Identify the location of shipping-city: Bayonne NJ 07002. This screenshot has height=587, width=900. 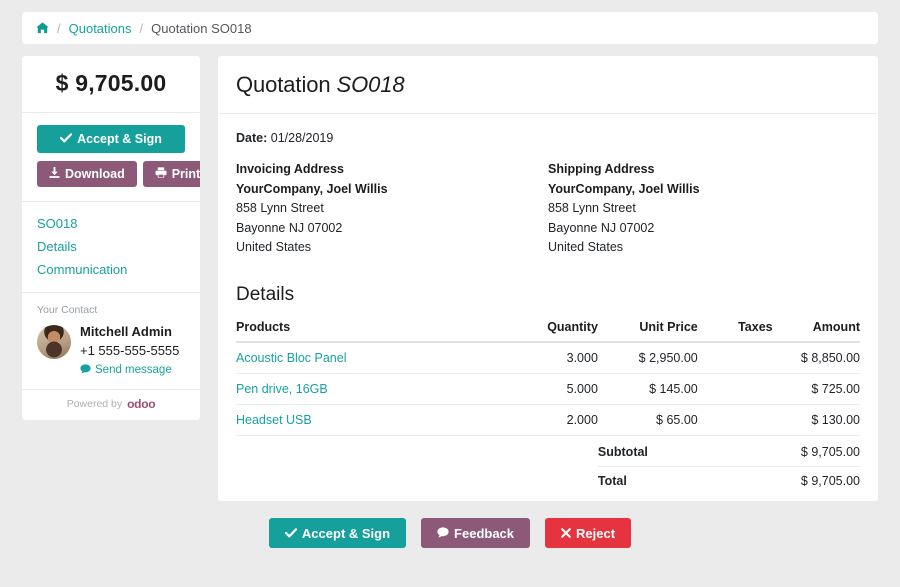
(601, 227).